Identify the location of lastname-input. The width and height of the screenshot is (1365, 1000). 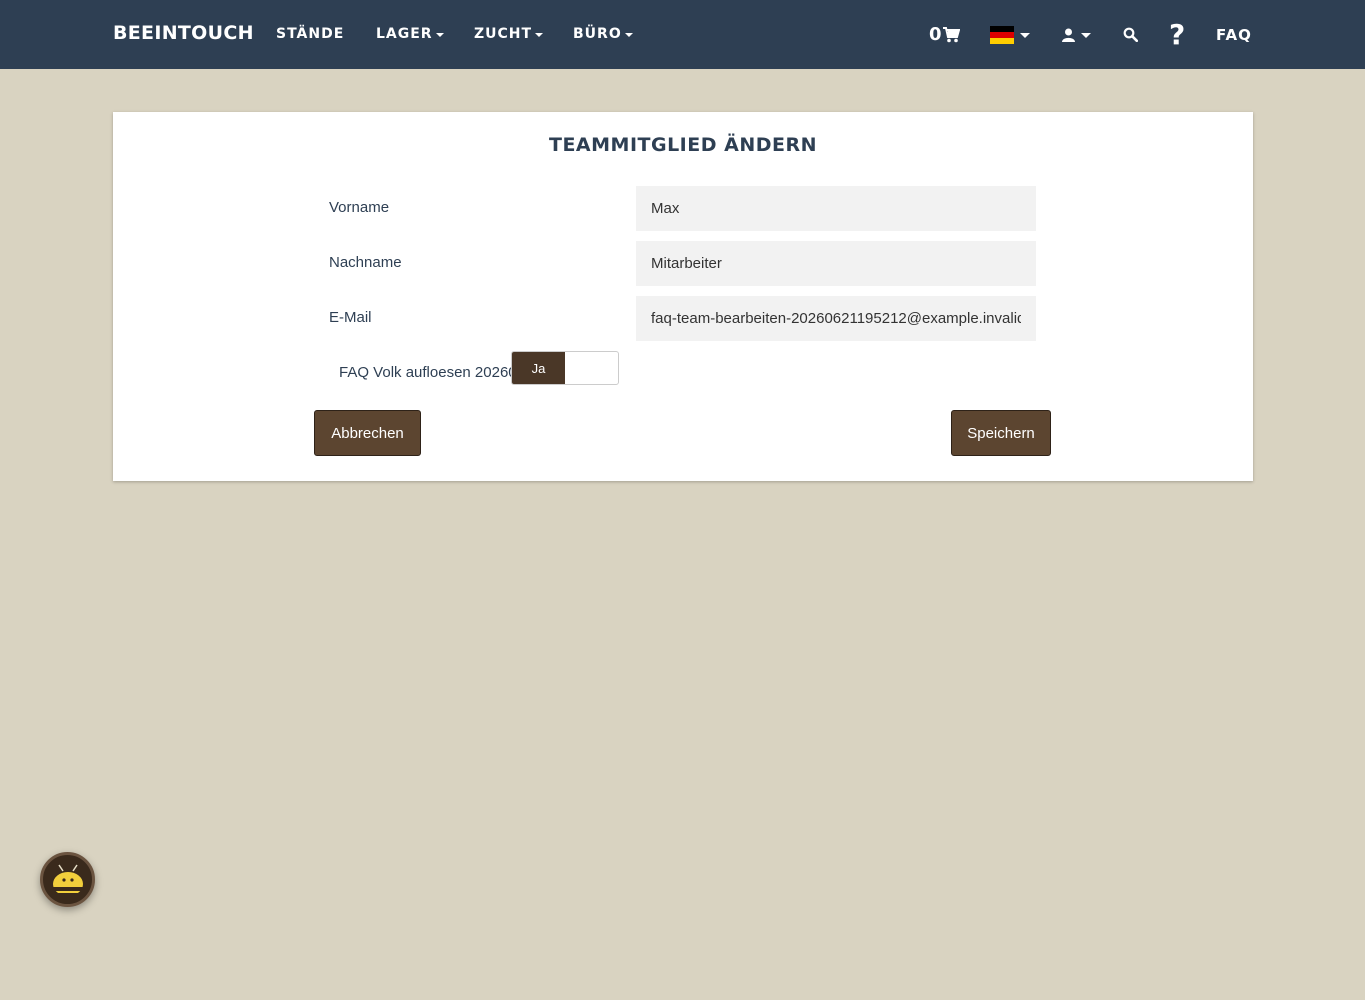
(836, 263).